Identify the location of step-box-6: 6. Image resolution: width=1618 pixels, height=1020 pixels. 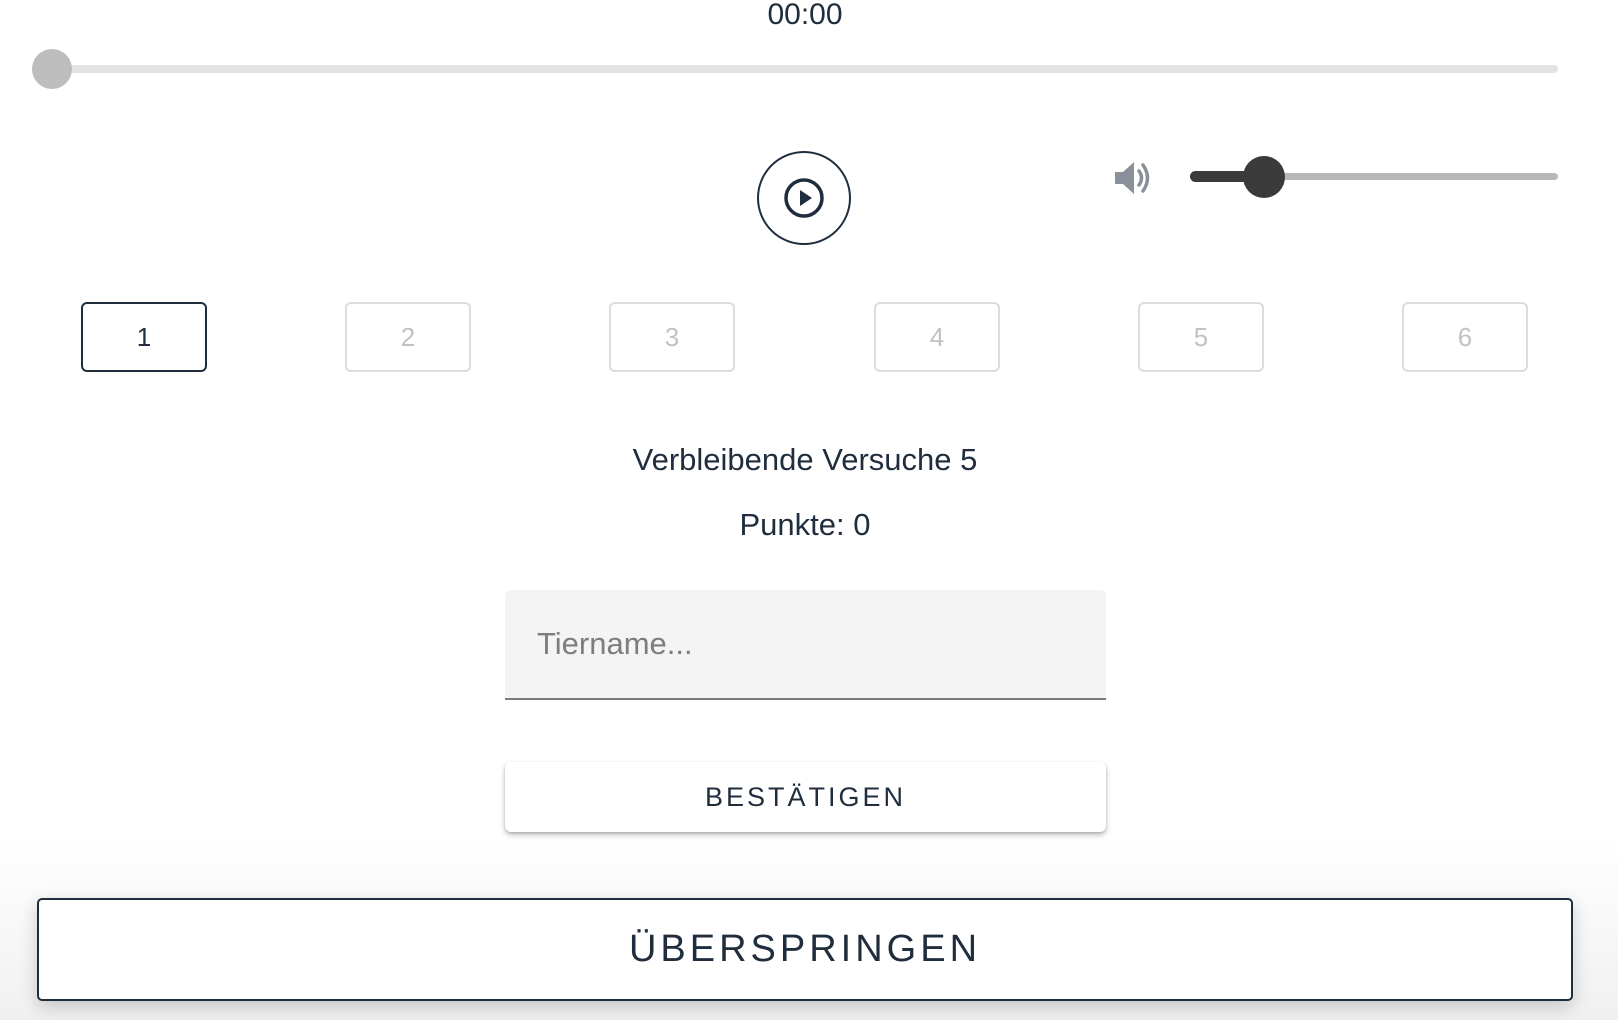
(1465, 337).